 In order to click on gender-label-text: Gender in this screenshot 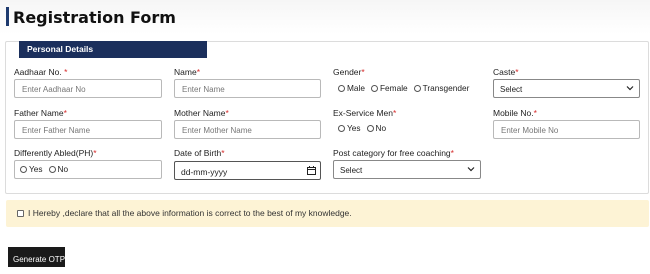, I will do `click(347, 72)`.